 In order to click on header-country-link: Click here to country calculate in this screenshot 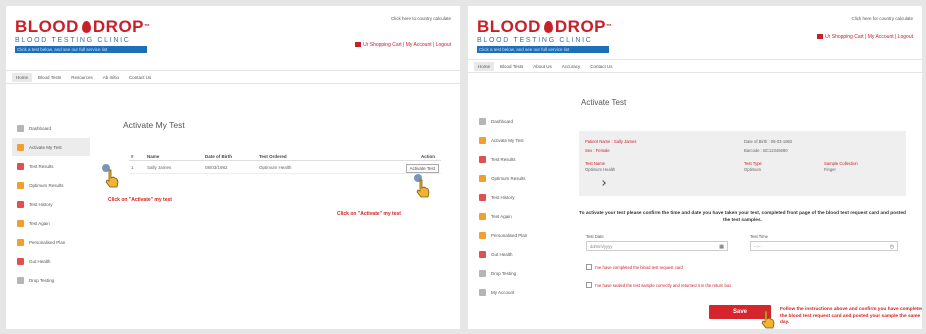, I will do `click(421, 18)`.